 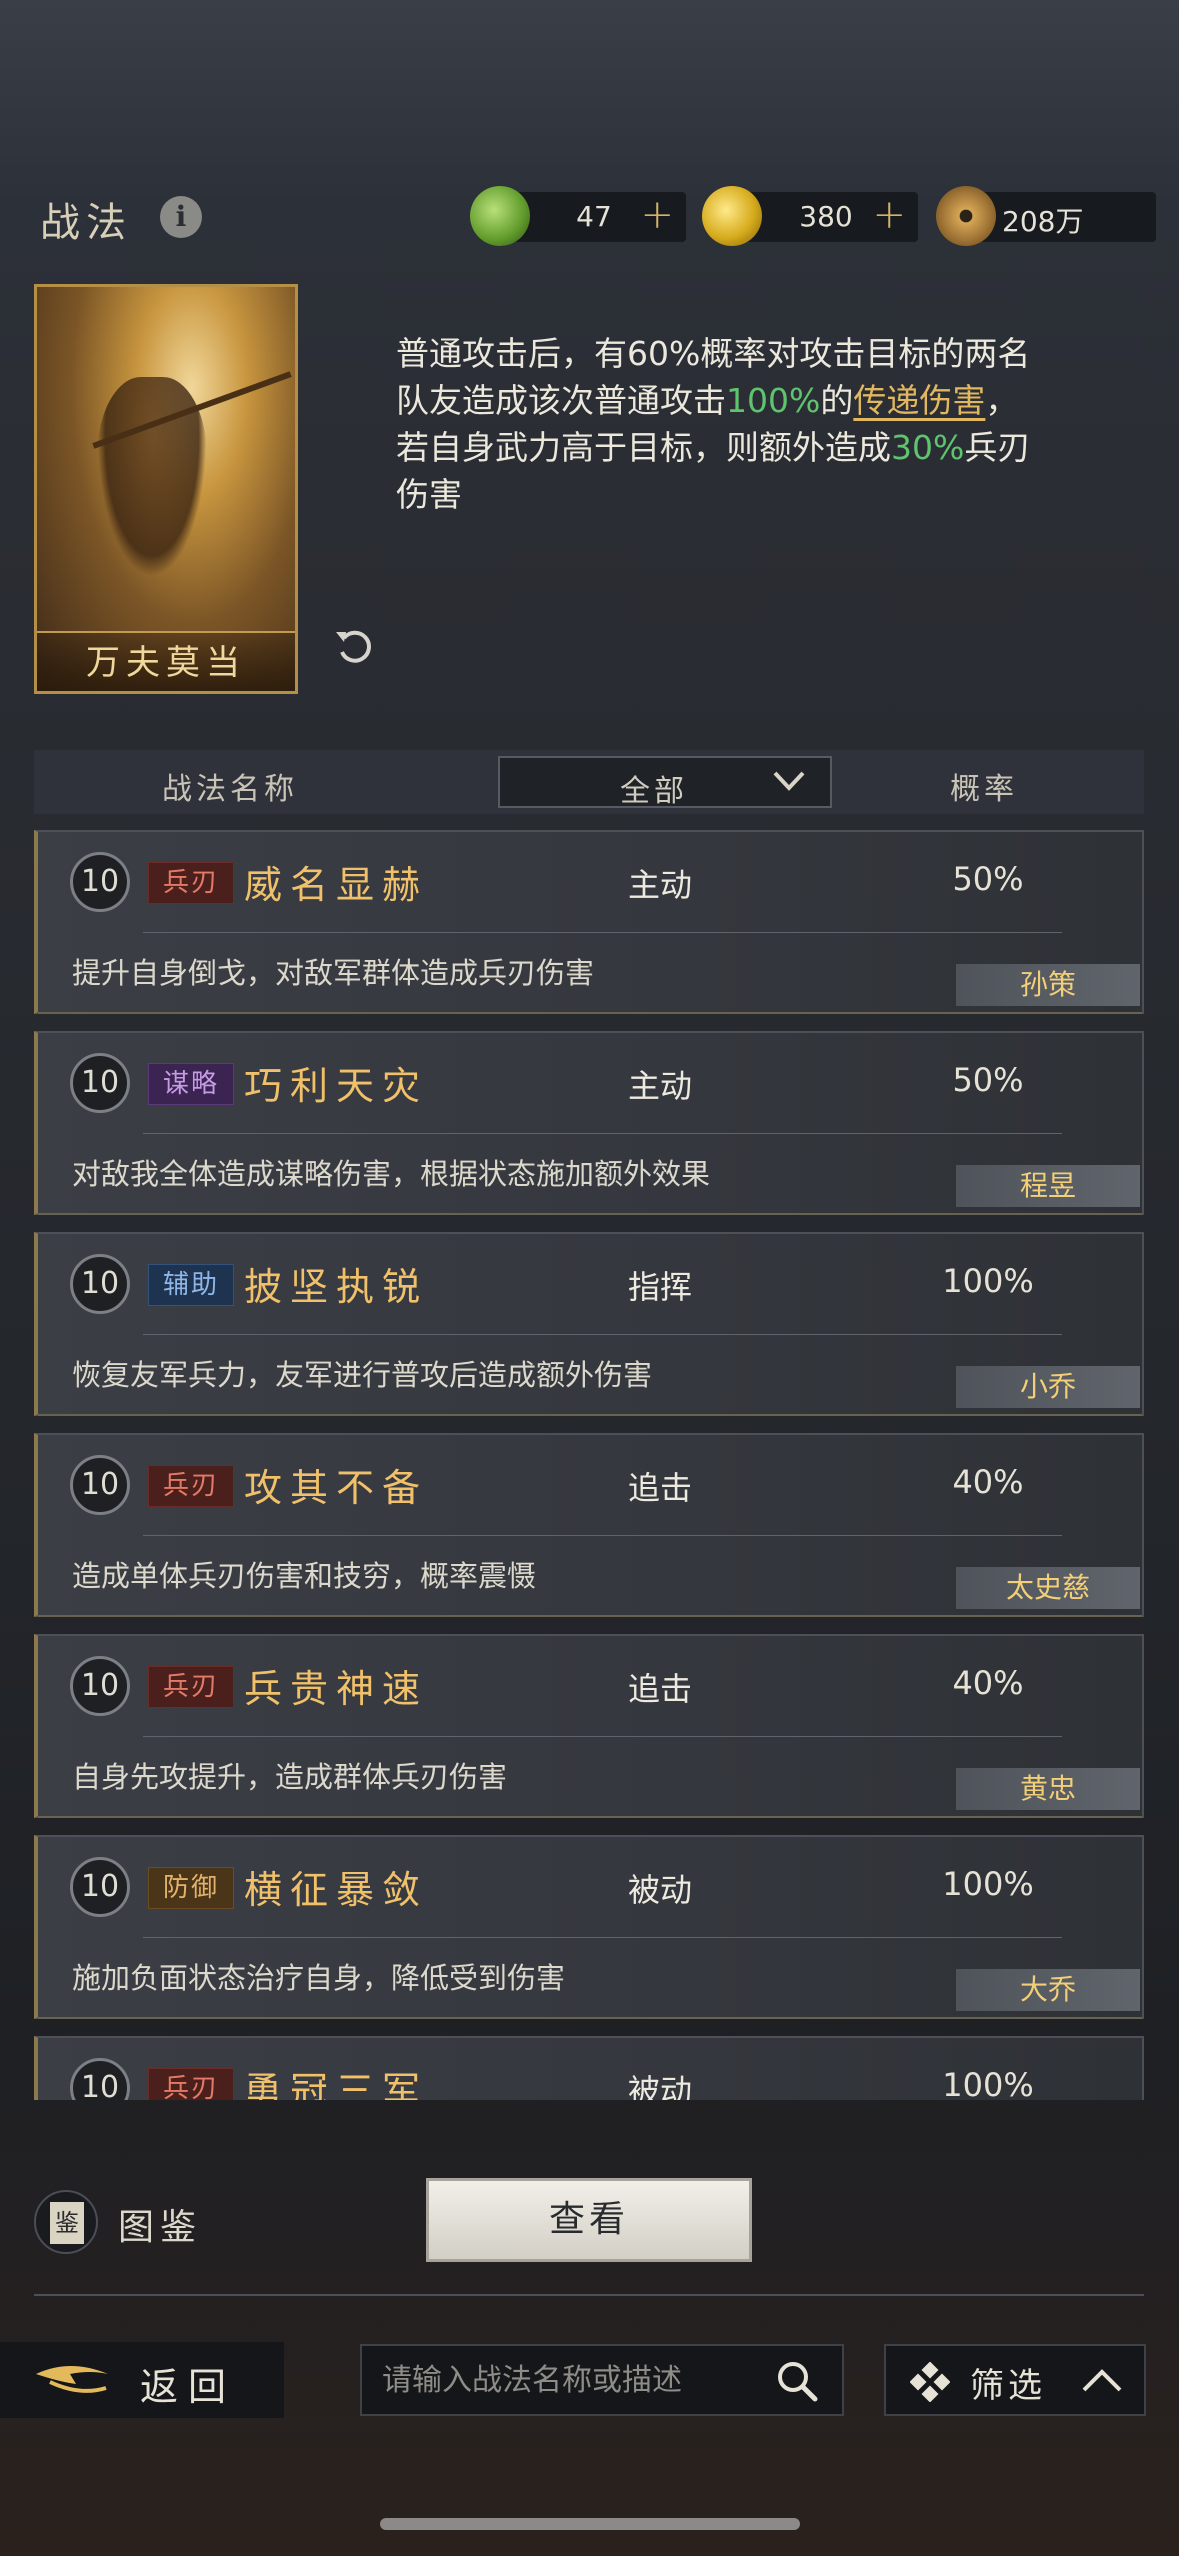 I want to click on jade-value: 47, so click(x=594, y=216).